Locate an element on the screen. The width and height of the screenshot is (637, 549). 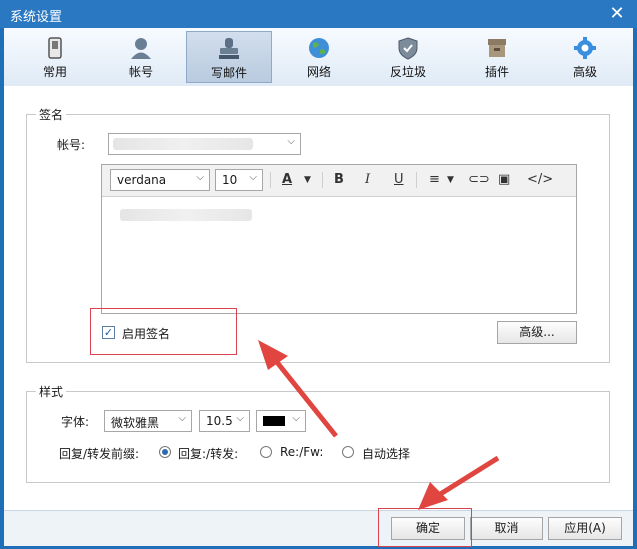
tab-label: 帐号 is located at coordinates (140, 72).